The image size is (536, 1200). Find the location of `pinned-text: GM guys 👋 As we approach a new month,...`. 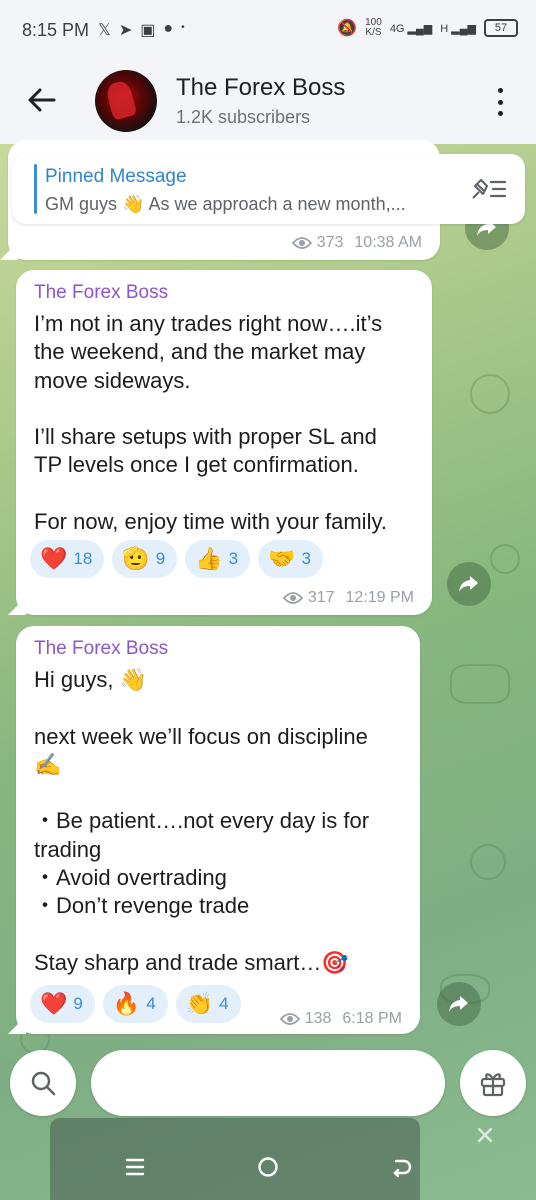

pinned-text: GM guys 👋 As we approach a new month,... is located at coordinates (225, 204).